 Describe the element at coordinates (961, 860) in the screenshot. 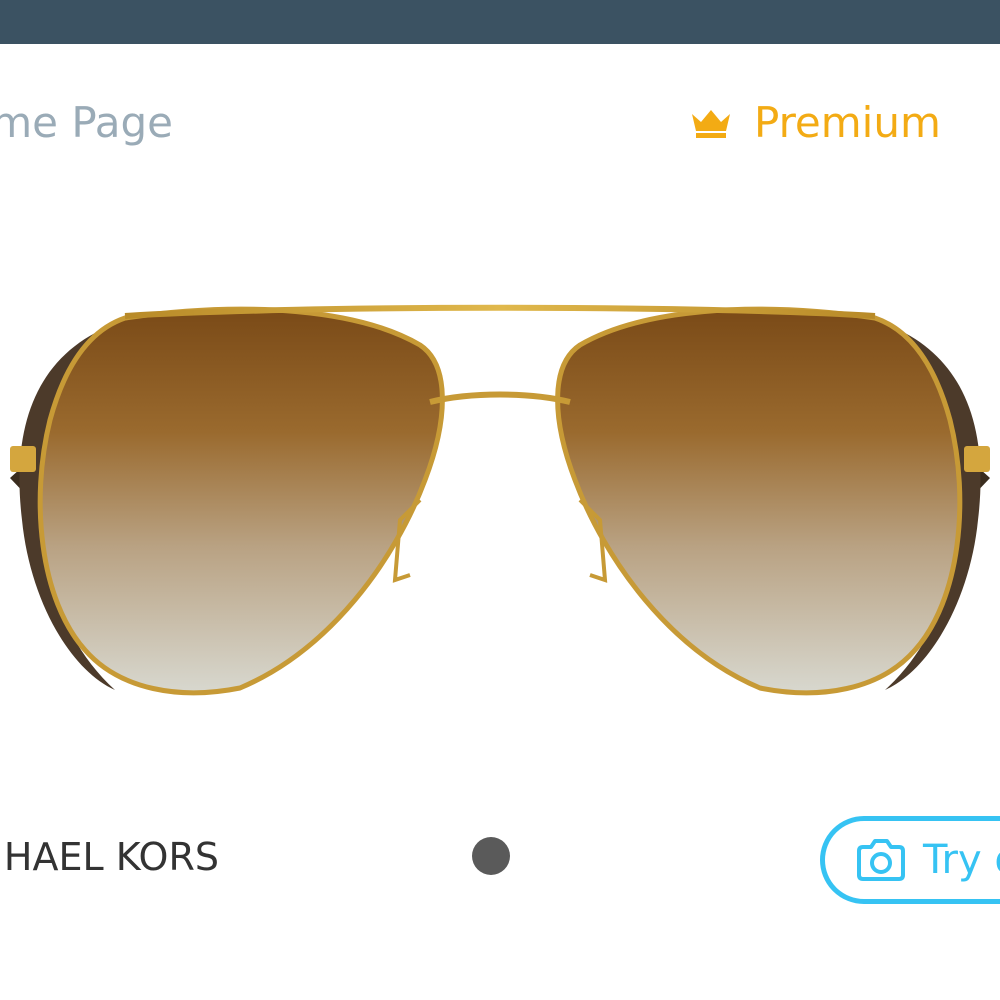

I see `try-on-label: Try o` at that location.